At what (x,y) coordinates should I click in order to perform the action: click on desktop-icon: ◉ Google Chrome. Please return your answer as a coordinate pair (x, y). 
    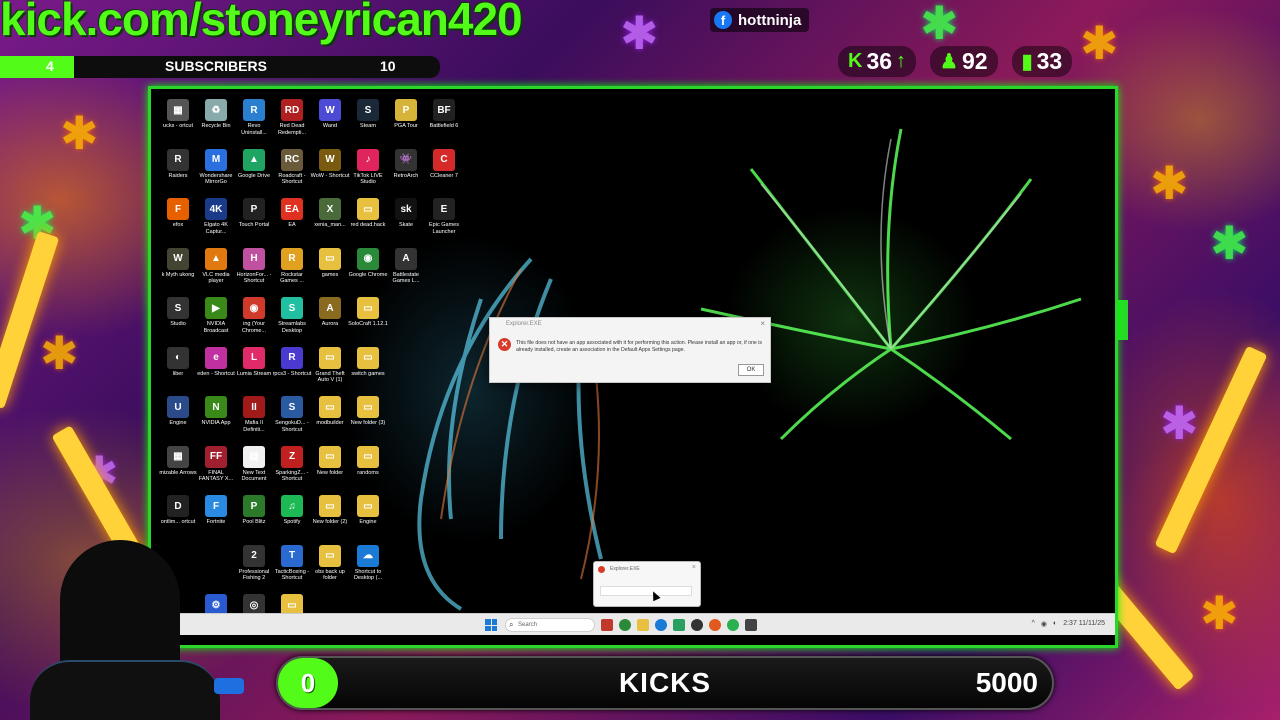
    Looking at the image, I should click on (368, 272).